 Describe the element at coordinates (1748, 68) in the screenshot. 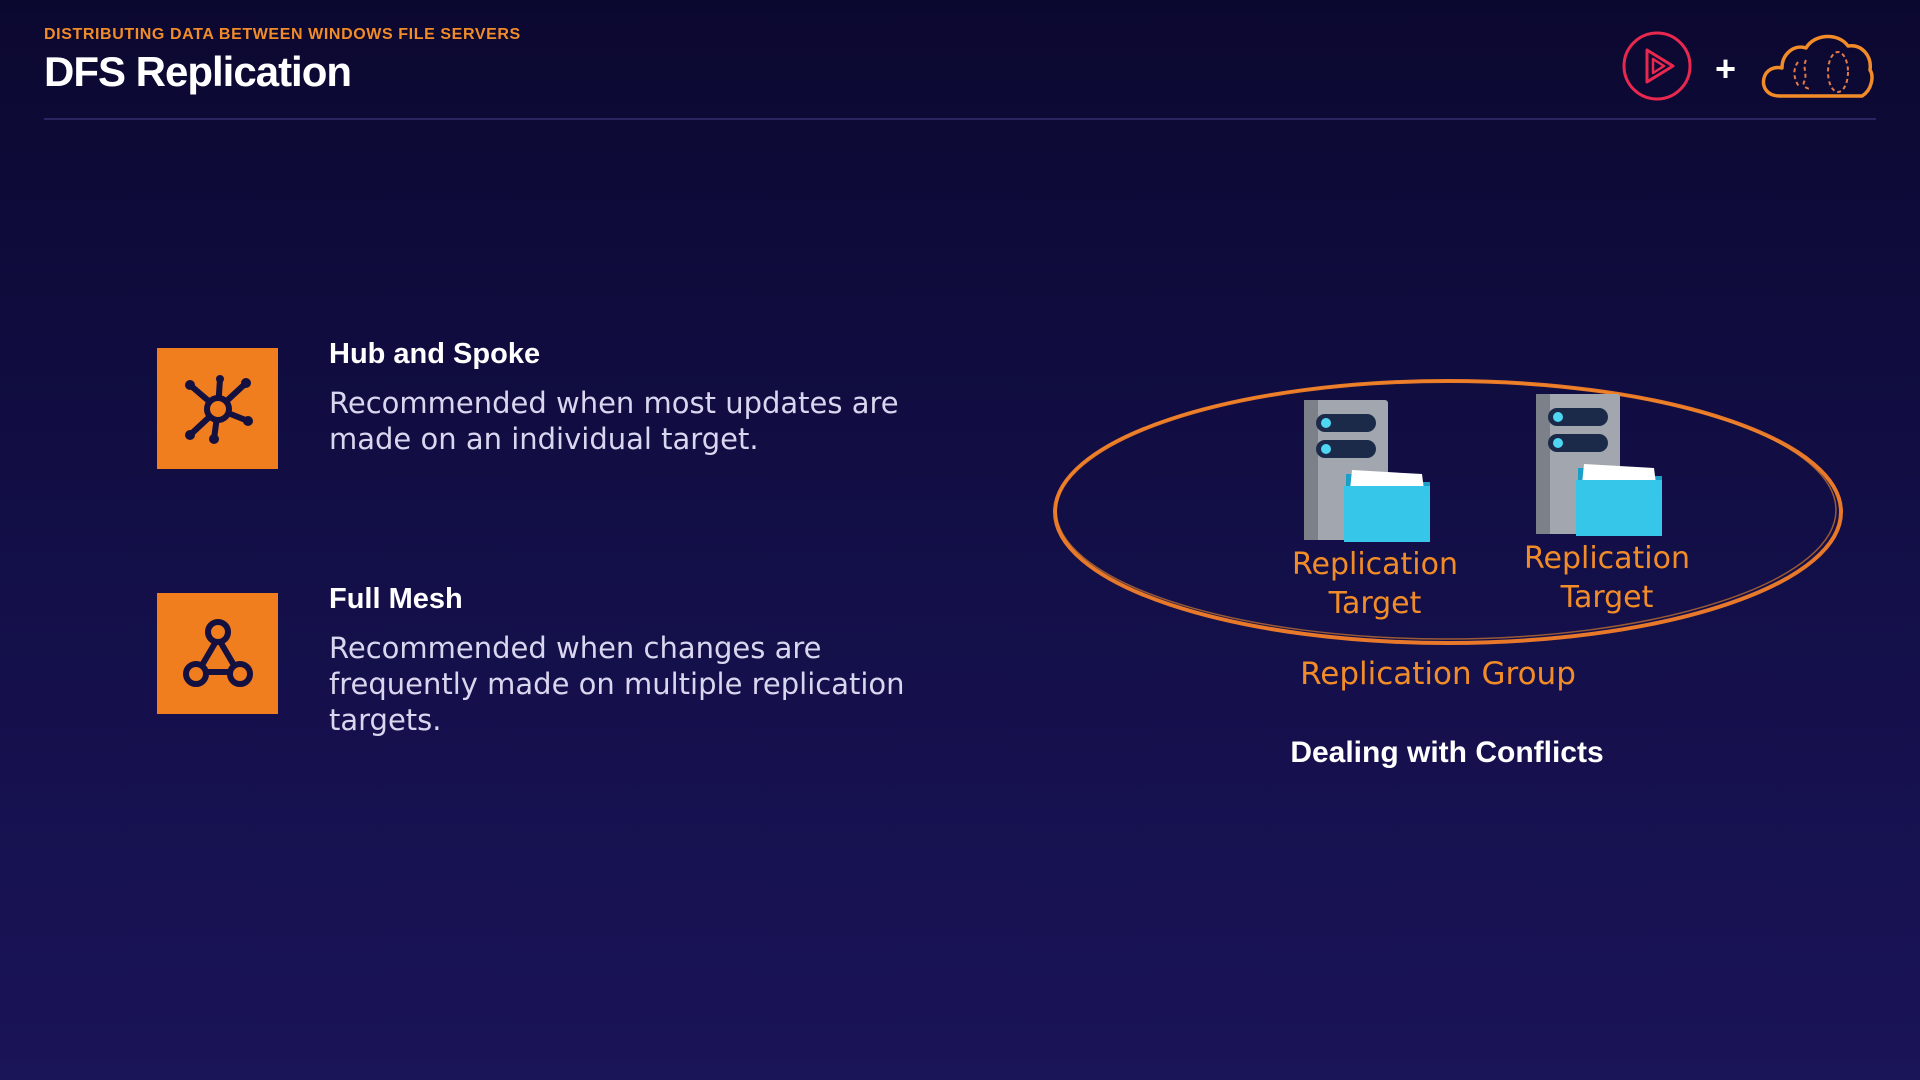

I see `brand-logos: +` at that location.